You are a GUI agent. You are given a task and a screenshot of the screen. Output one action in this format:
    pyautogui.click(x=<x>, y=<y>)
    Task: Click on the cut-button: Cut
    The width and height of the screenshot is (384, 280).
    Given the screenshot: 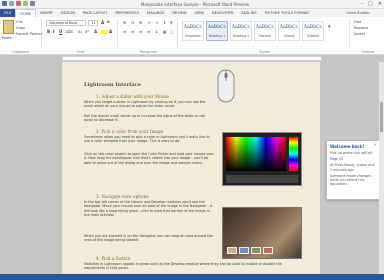 What is the action you would take?
    pyautogui.click(x=19, y=22)
    